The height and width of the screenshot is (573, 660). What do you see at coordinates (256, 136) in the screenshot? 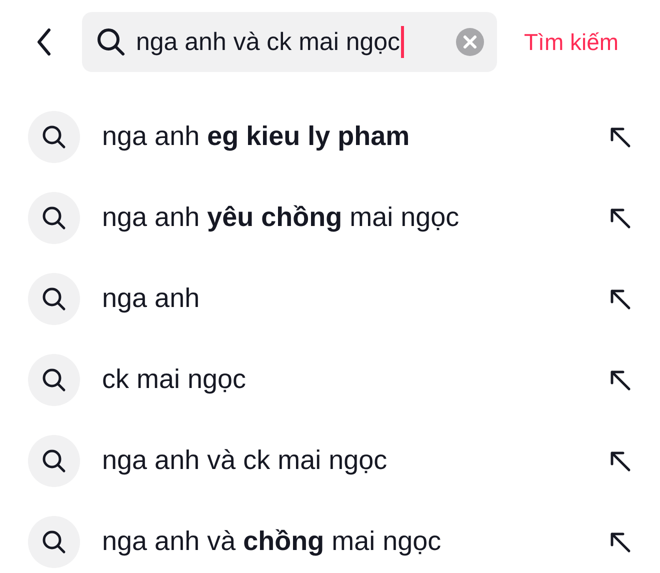
I see `suggestion-text: nga anh eg kieu ly pham` at bounding box center [256, 136].